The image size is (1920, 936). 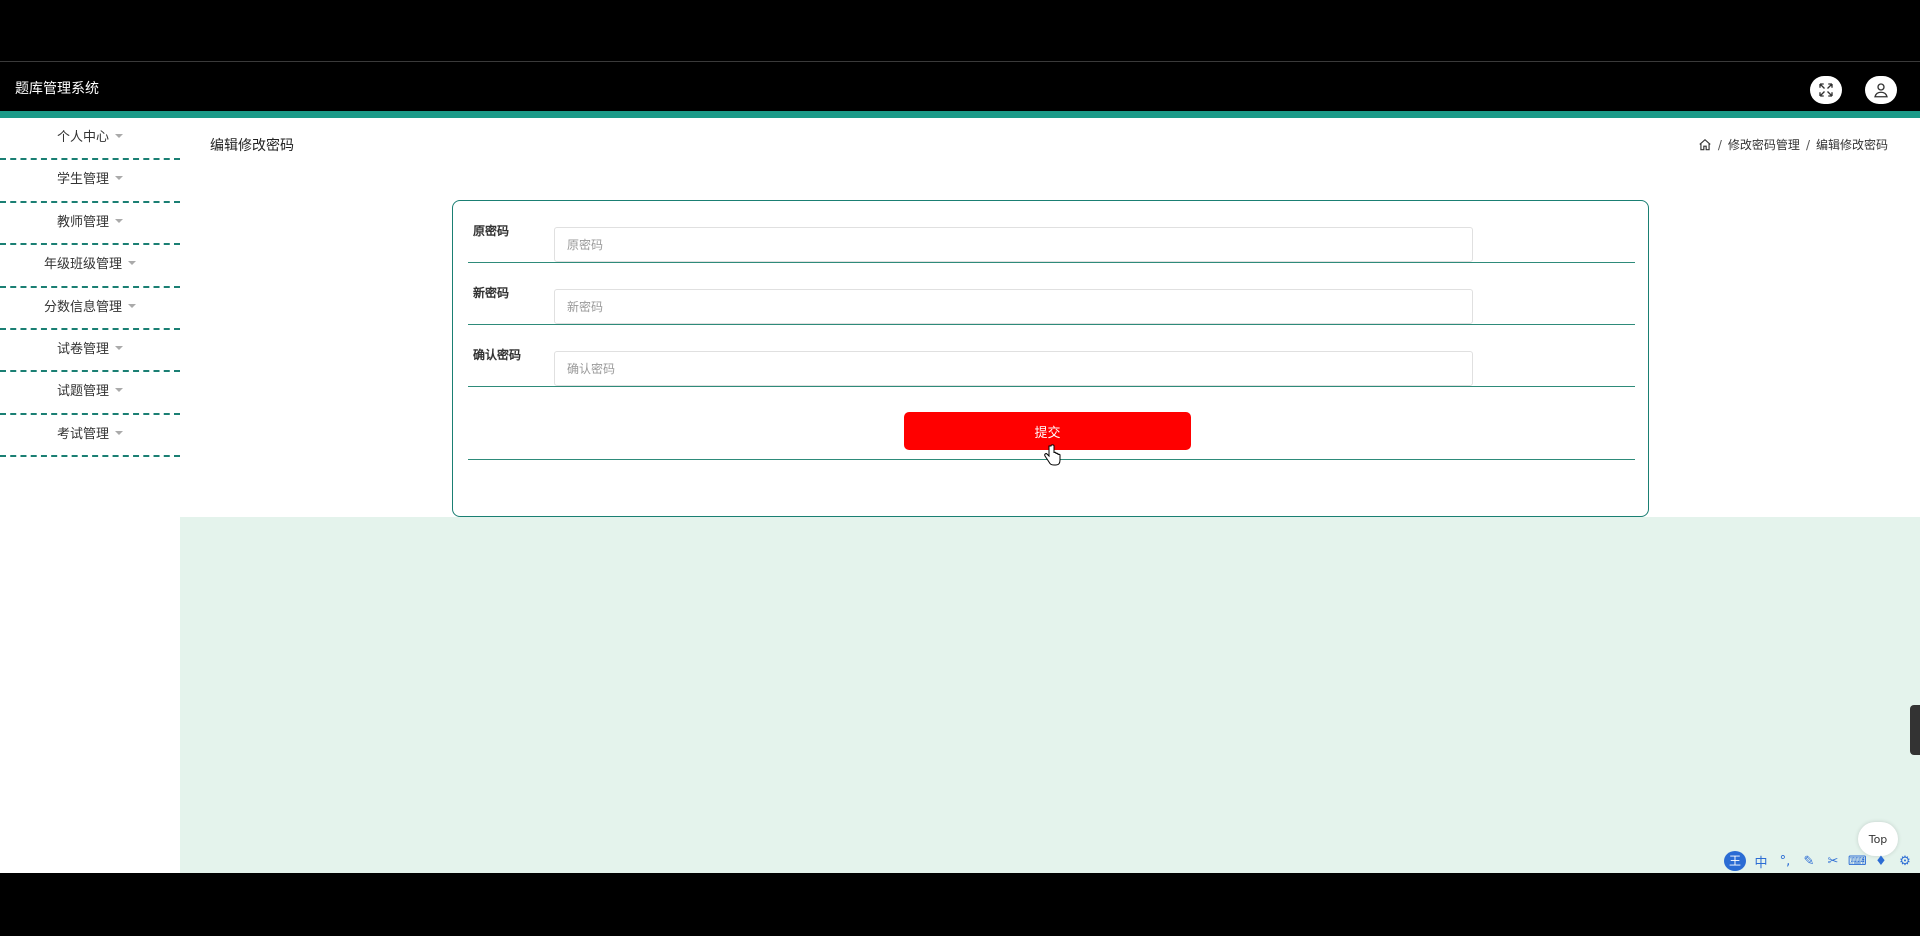 I want to click on pen-icon: ✎, so click(x=1809, y=861).